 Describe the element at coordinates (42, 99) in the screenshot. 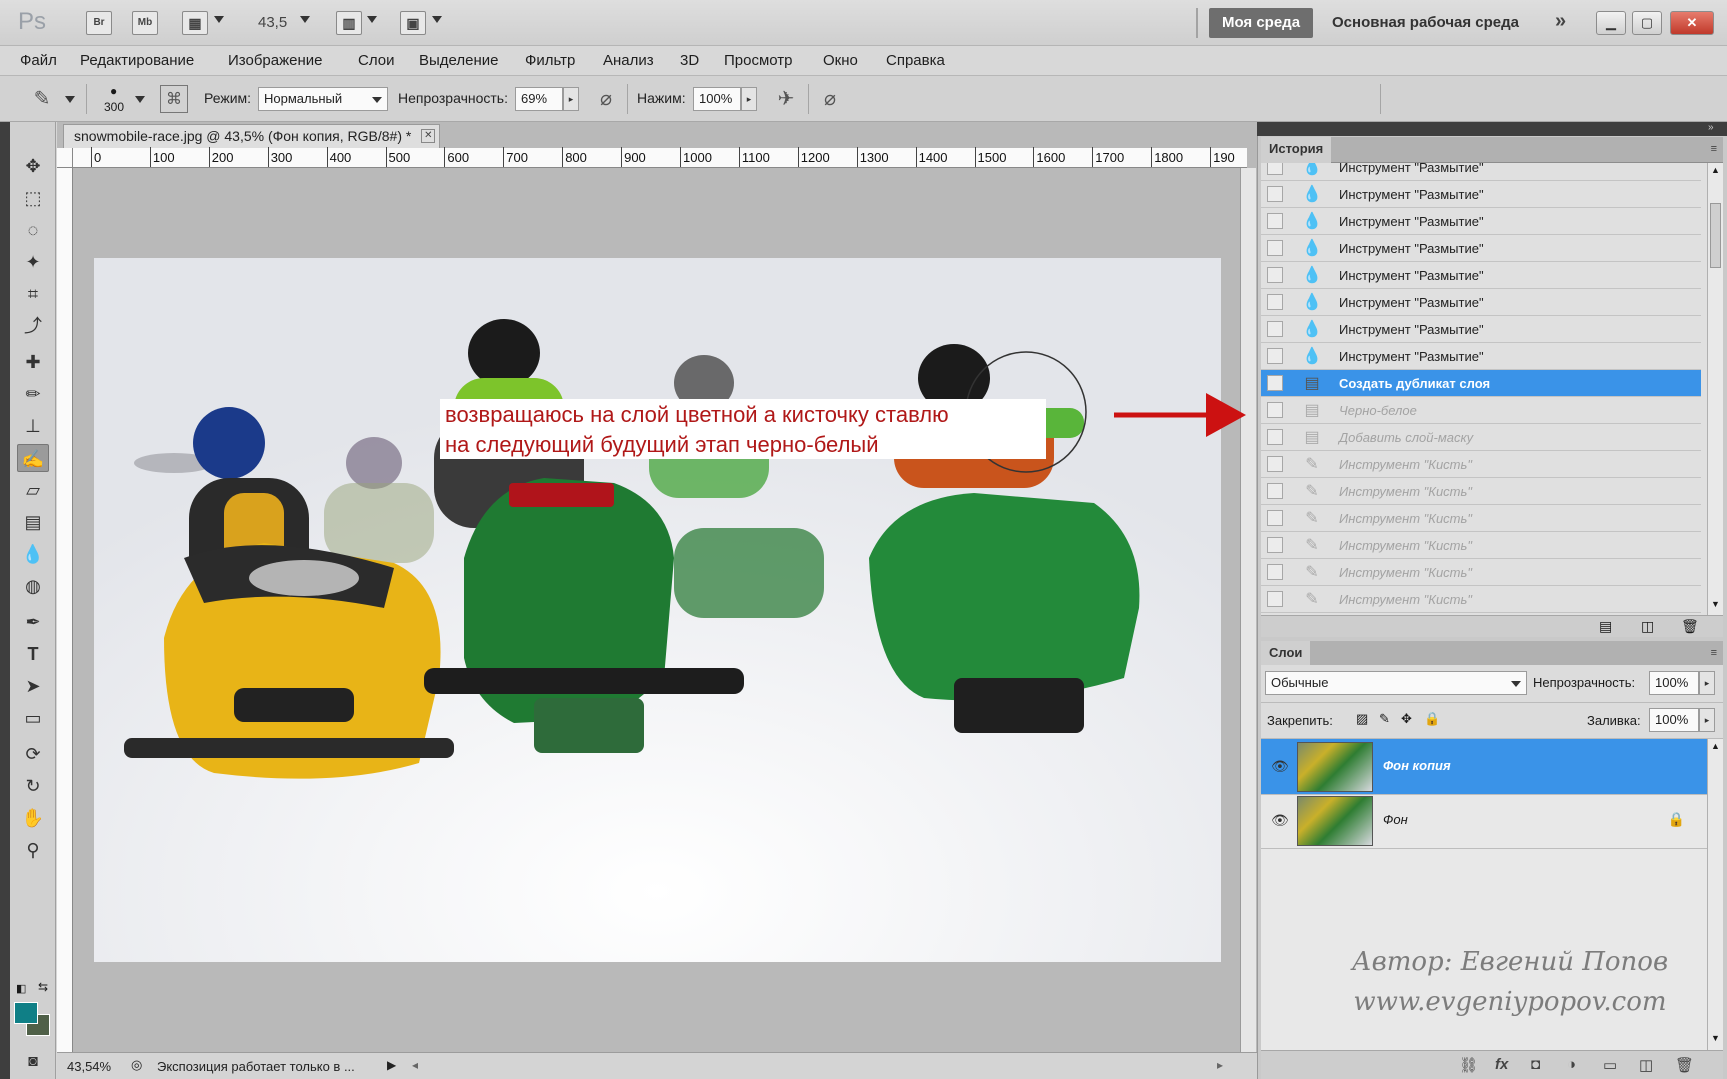

I see `tool-preset-brush-icon: ✎` at that location.